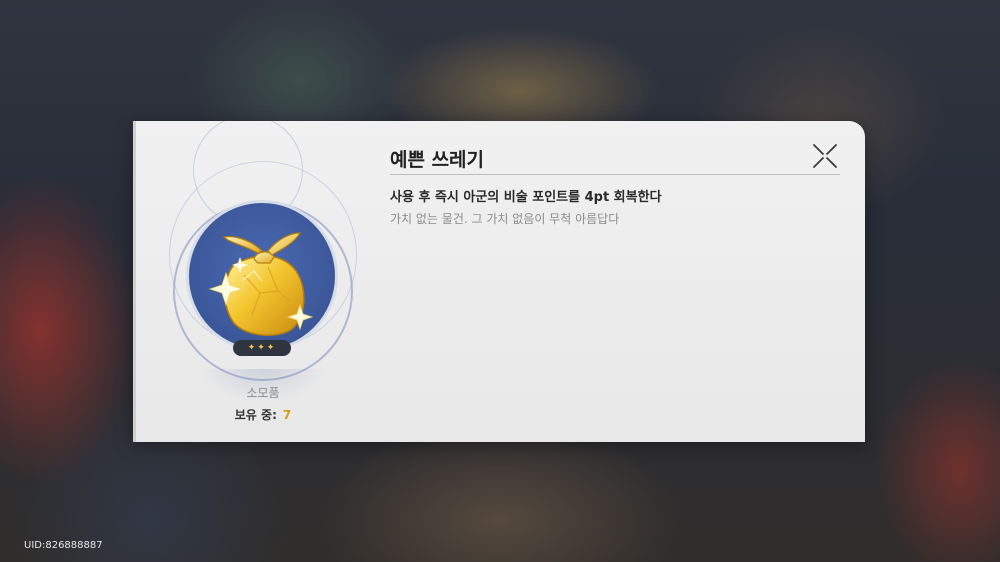  What do you see at coordinates (255, 415) in the screenshot?
I see `owned-label: 보유 중:` at bounding box center [255, 415].